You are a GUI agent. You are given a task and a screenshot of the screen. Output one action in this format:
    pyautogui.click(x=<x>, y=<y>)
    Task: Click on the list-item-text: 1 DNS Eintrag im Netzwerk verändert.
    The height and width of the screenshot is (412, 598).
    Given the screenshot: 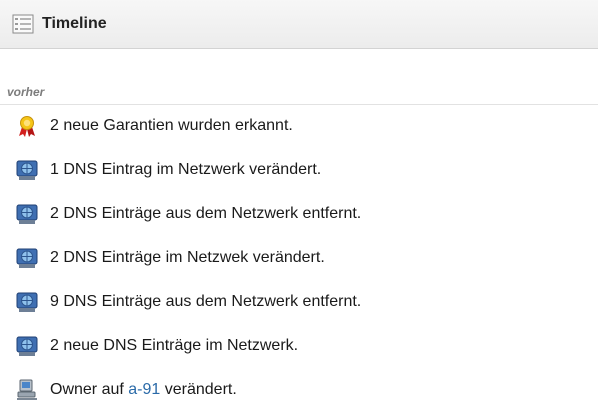 What is the action you would take?
    pyautogui.click(x=186, y=169)
    